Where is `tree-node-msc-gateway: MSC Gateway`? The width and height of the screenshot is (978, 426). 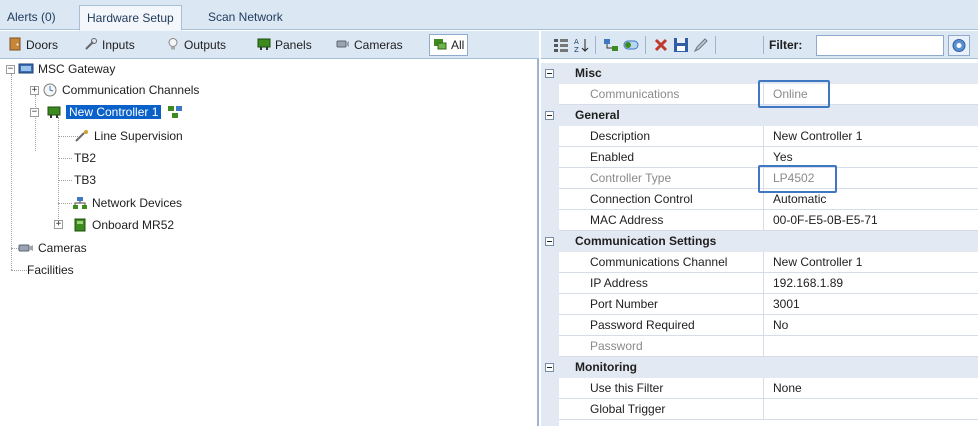
tree-node-msc-gateway: MSC Gateway is located at coordinates (66, 69).